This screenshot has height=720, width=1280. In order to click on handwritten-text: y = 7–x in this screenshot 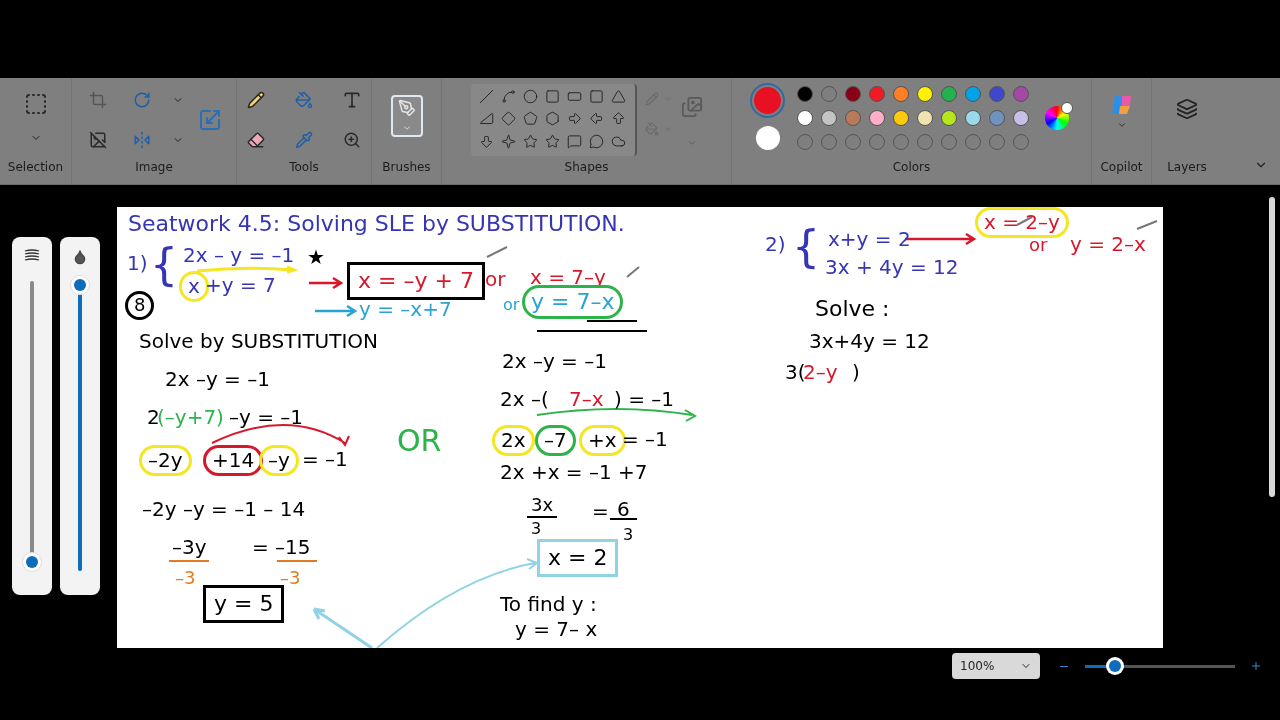, I will do `click(573, 302)`.